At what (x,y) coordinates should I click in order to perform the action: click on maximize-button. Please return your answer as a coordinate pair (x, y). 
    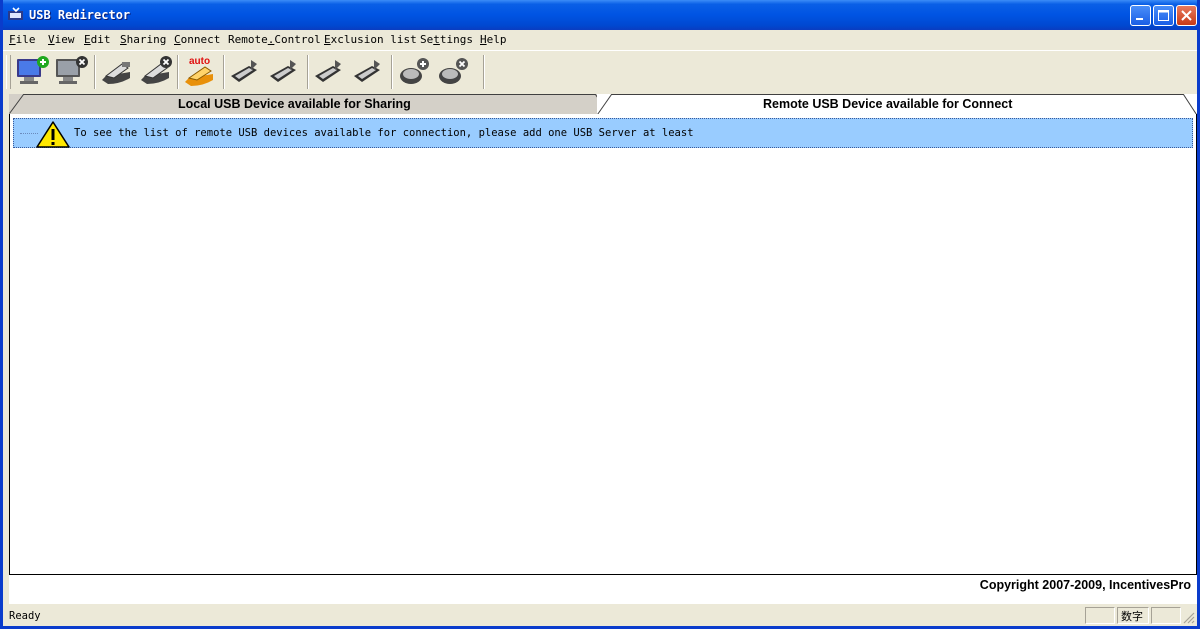
    Looking at the image, I should click on (1163, 15).